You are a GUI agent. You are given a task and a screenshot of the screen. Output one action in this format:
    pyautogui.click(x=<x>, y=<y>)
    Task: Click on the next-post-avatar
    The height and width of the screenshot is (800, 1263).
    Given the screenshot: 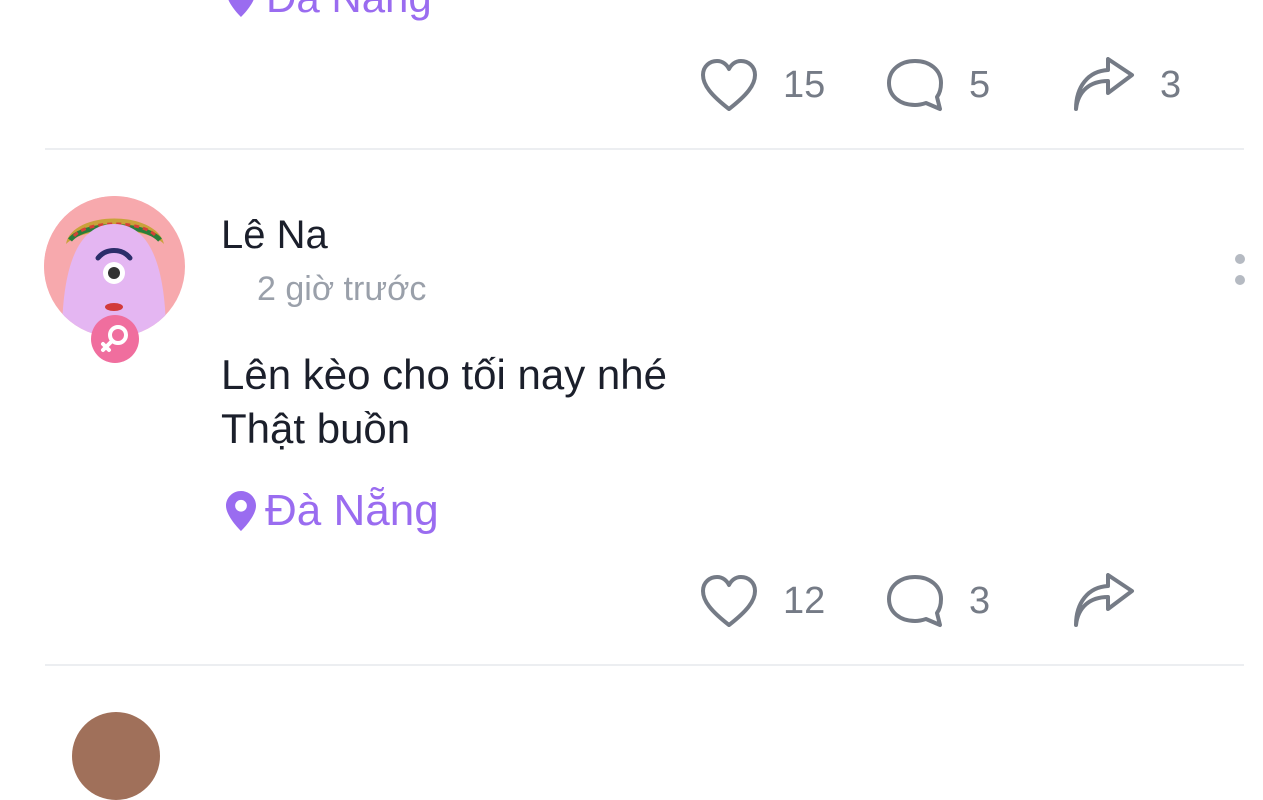 What is the action you would take?
    pyautogui.click(x=116, y=756)
    